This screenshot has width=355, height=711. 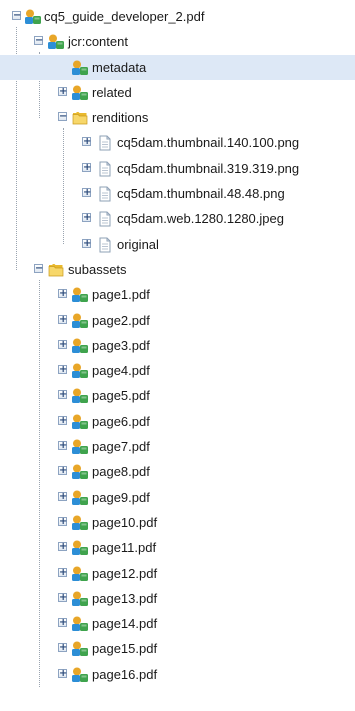 What do you see at coordinates (177, 92) in the screenshot?
I see `tree-node: + related` at bounding box center [177, 92].